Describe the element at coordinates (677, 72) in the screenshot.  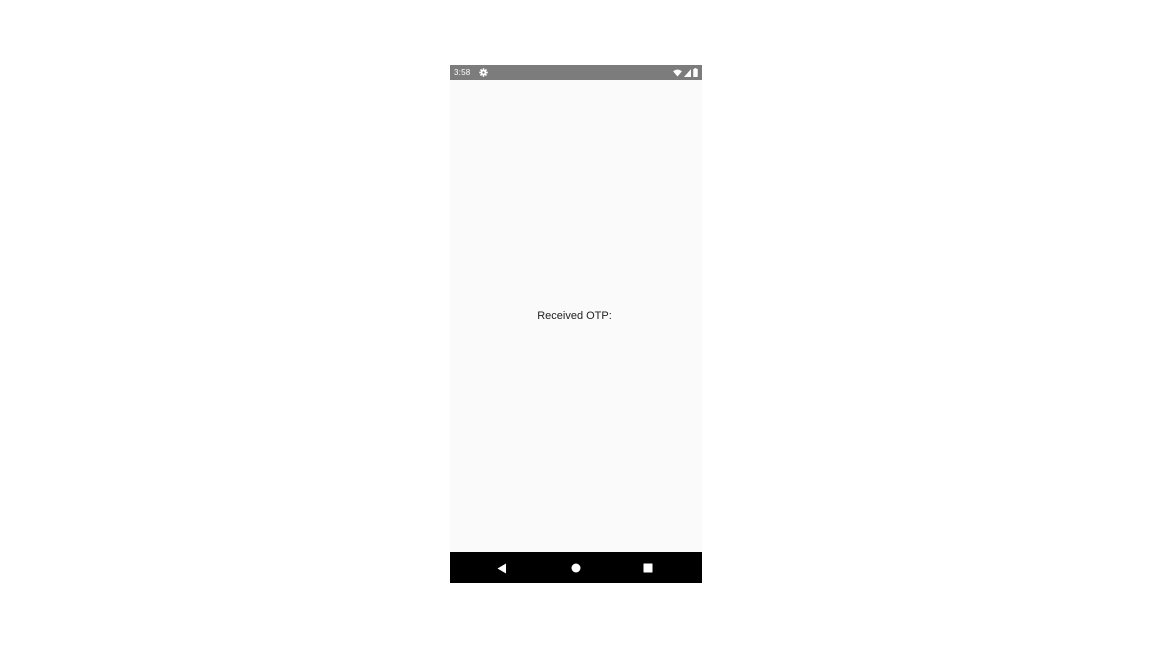
I see `wifi-icon` at that location.